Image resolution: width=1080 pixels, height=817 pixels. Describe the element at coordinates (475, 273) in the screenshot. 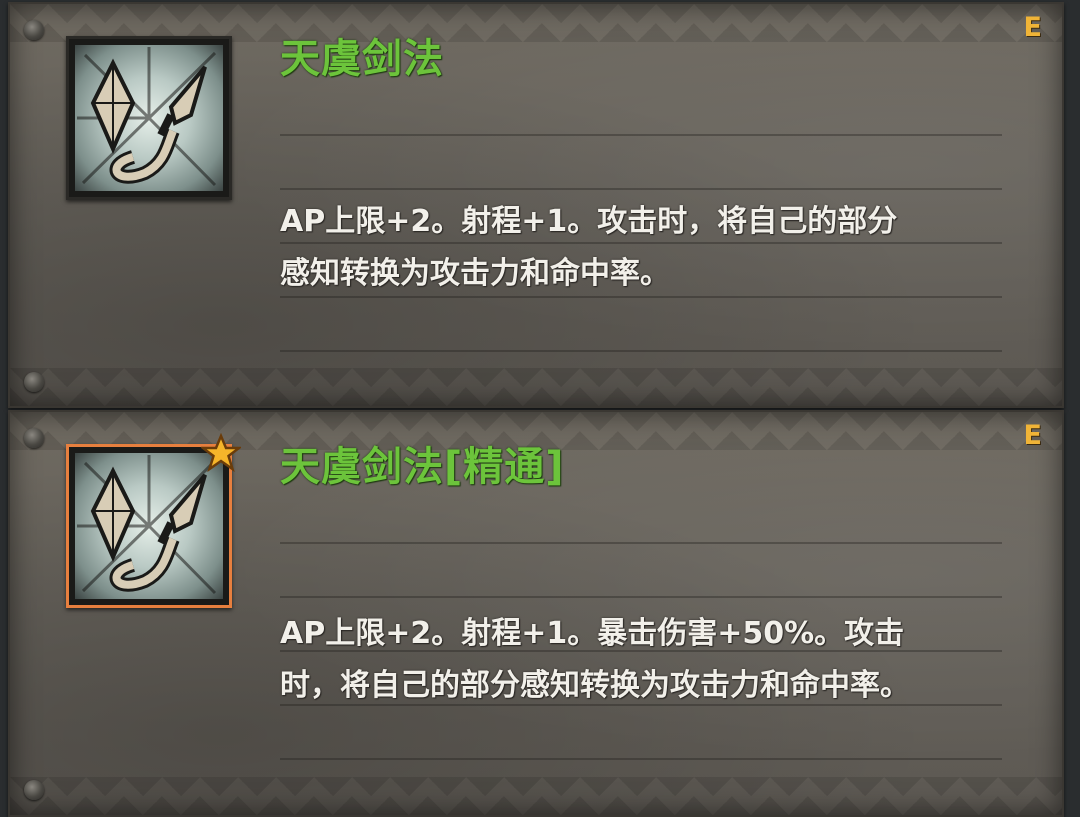

I see `description-line: 感知转换为攻击力和命中率。` at that location.